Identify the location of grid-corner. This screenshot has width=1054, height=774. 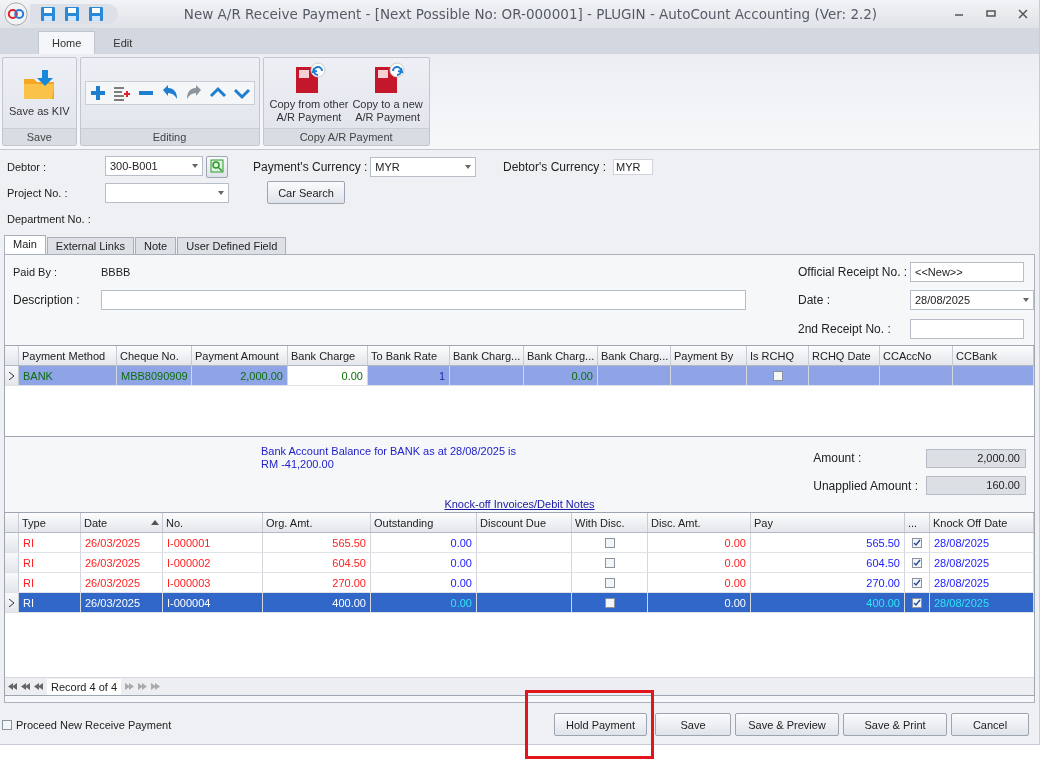
(12, 355).